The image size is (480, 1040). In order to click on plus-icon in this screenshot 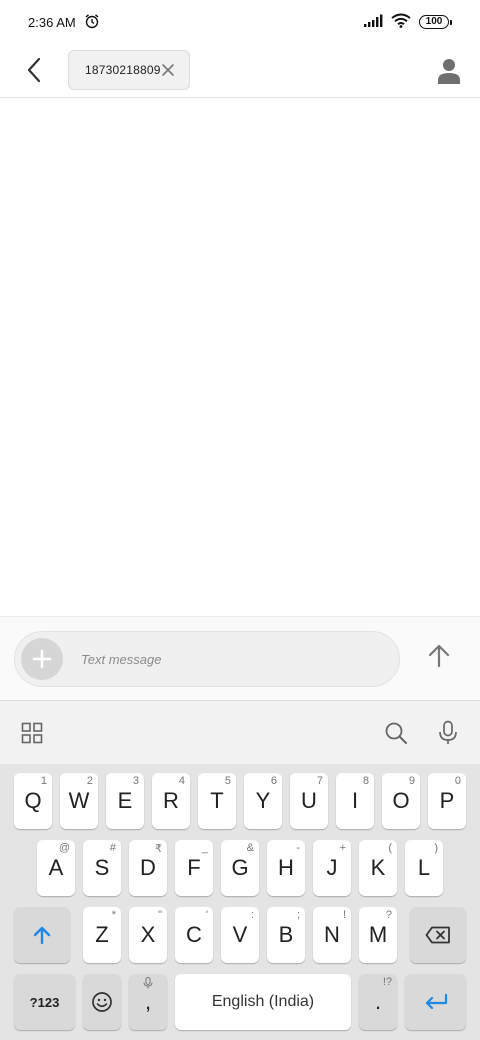, I will do `click(42, 659)`.